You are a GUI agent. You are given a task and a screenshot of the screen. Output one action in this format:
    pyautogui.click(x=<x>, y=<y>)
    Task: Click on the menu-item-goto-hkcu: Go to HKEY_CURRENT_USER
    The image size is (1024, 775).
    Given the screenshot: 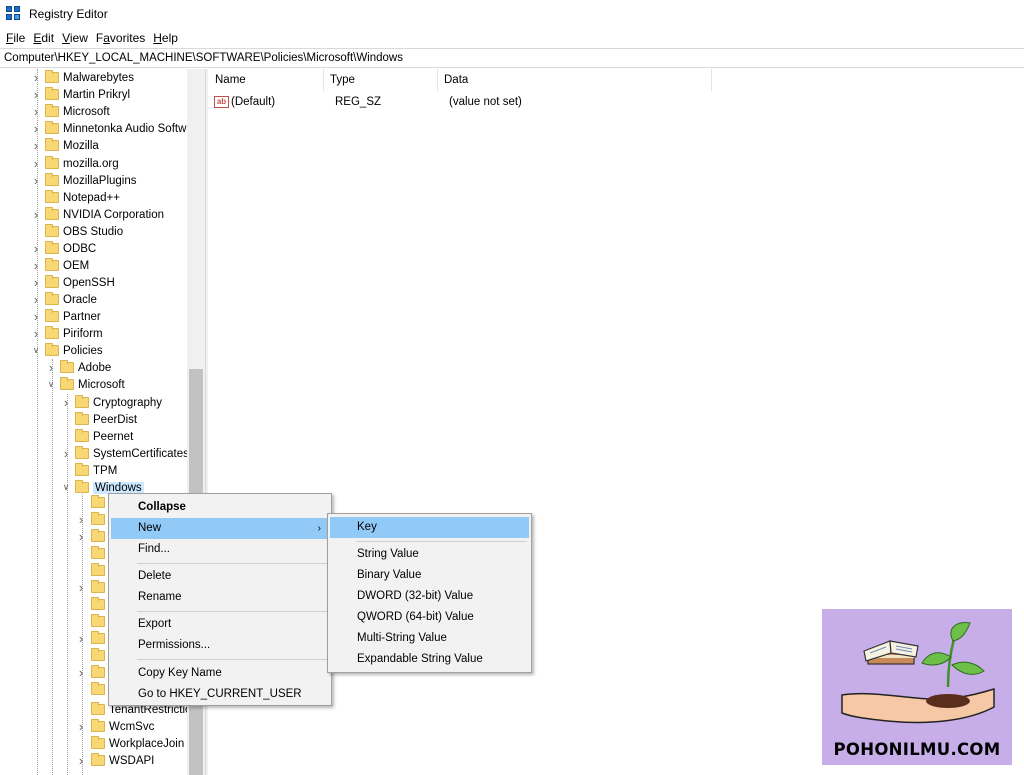 What is the action you would take?
    pyautogui.click(x=220, y=694)
    